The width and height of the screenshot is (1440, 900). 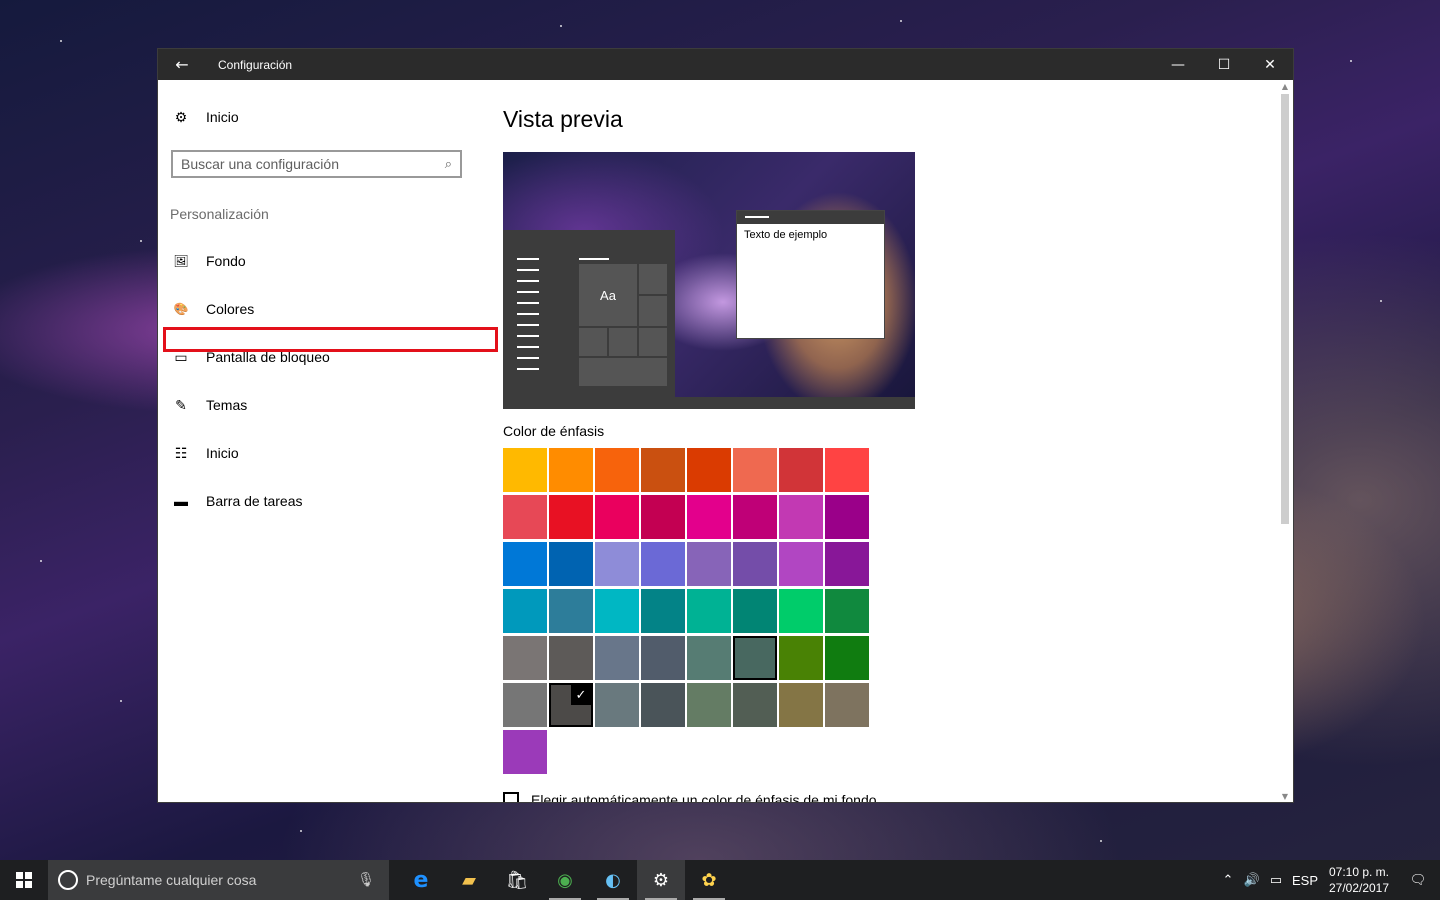 What do you see at coordinates (181, 501) in the screenshot?
I see `taskbar-icon: ▬` at bounding box center [181, 501].